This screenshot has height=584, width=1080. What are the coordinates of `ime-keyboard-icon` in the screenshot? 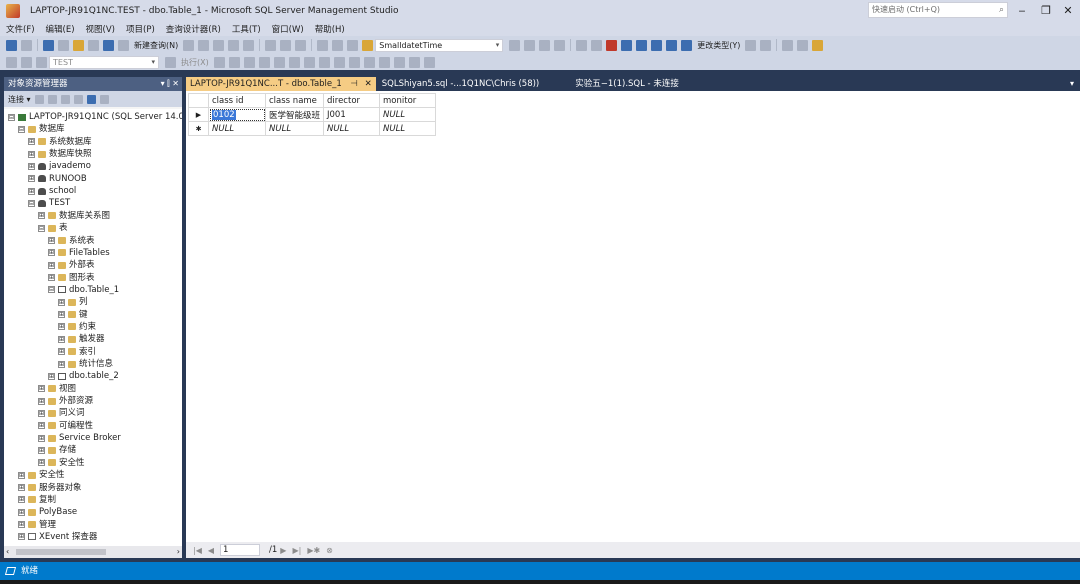 It's located at (657, 45).